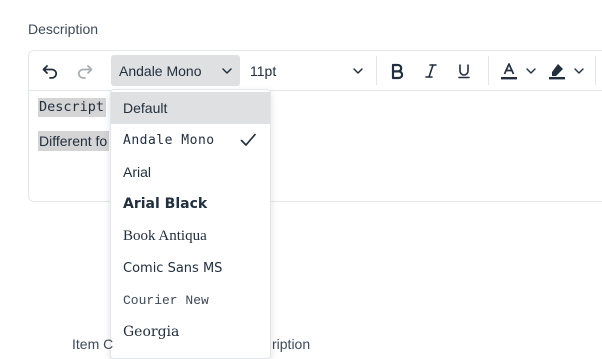 Image resolution: width=602 pixels, height=359 pixels. I want to click on font-option-arial-black: Arial Black, so click(190, 204).